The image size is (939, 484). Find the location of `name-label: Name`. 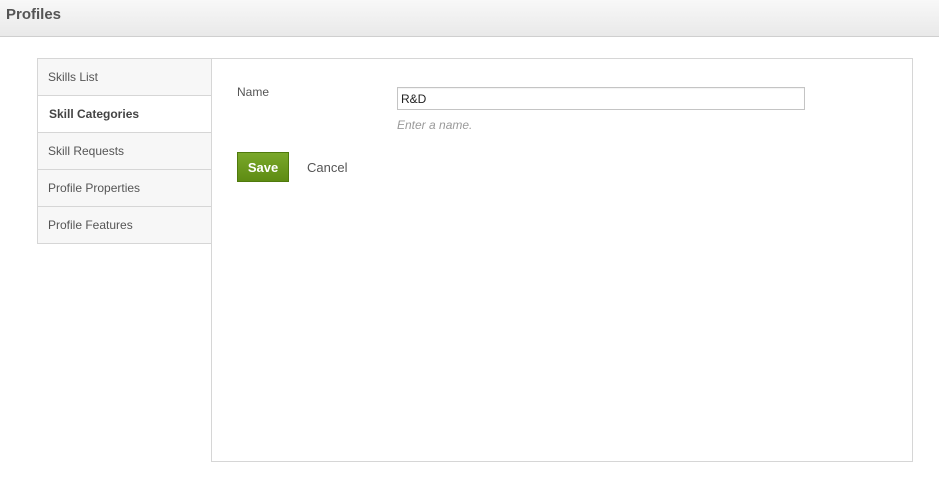

name-label: Name is located at coordinates (253, 92).